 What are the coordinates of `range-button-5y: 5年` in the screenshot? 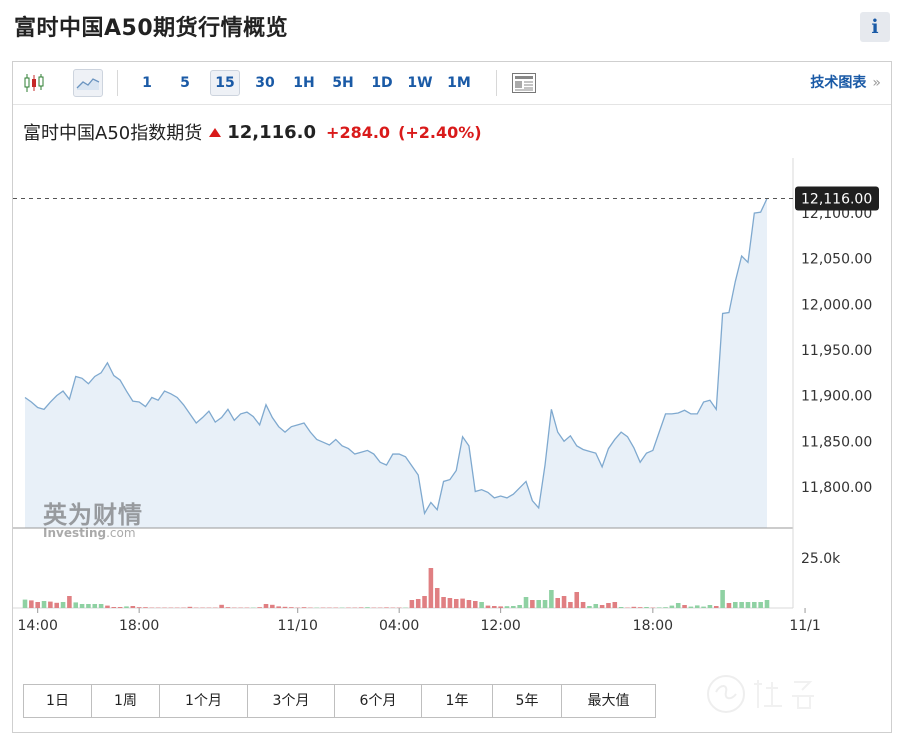 It's located at (527, 701).